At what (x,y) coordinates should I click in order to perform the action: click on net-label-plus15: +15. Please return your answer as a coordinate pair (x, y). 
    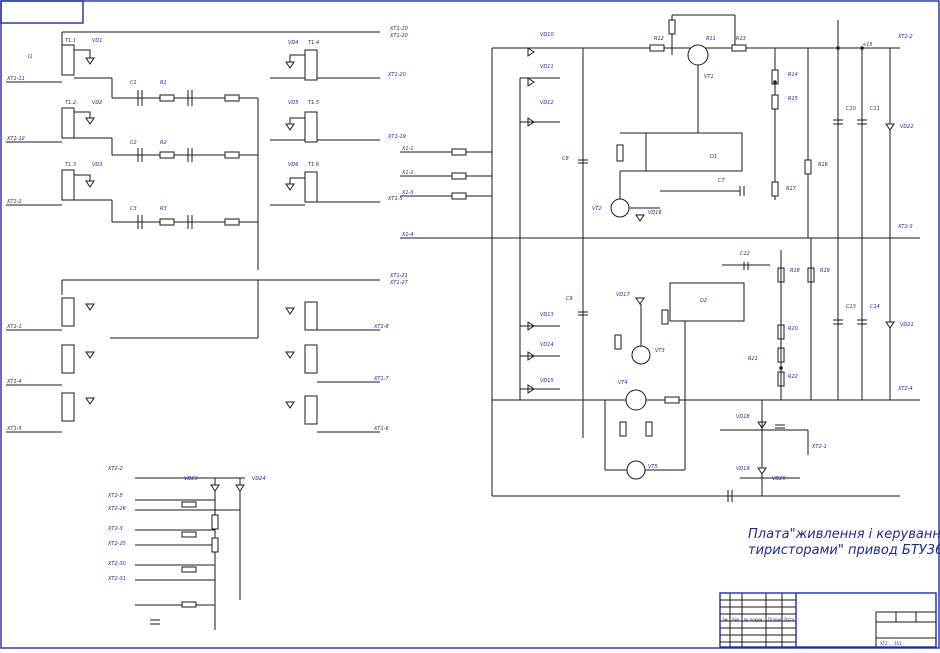
    Looking at the image, I should click on (867, 45).